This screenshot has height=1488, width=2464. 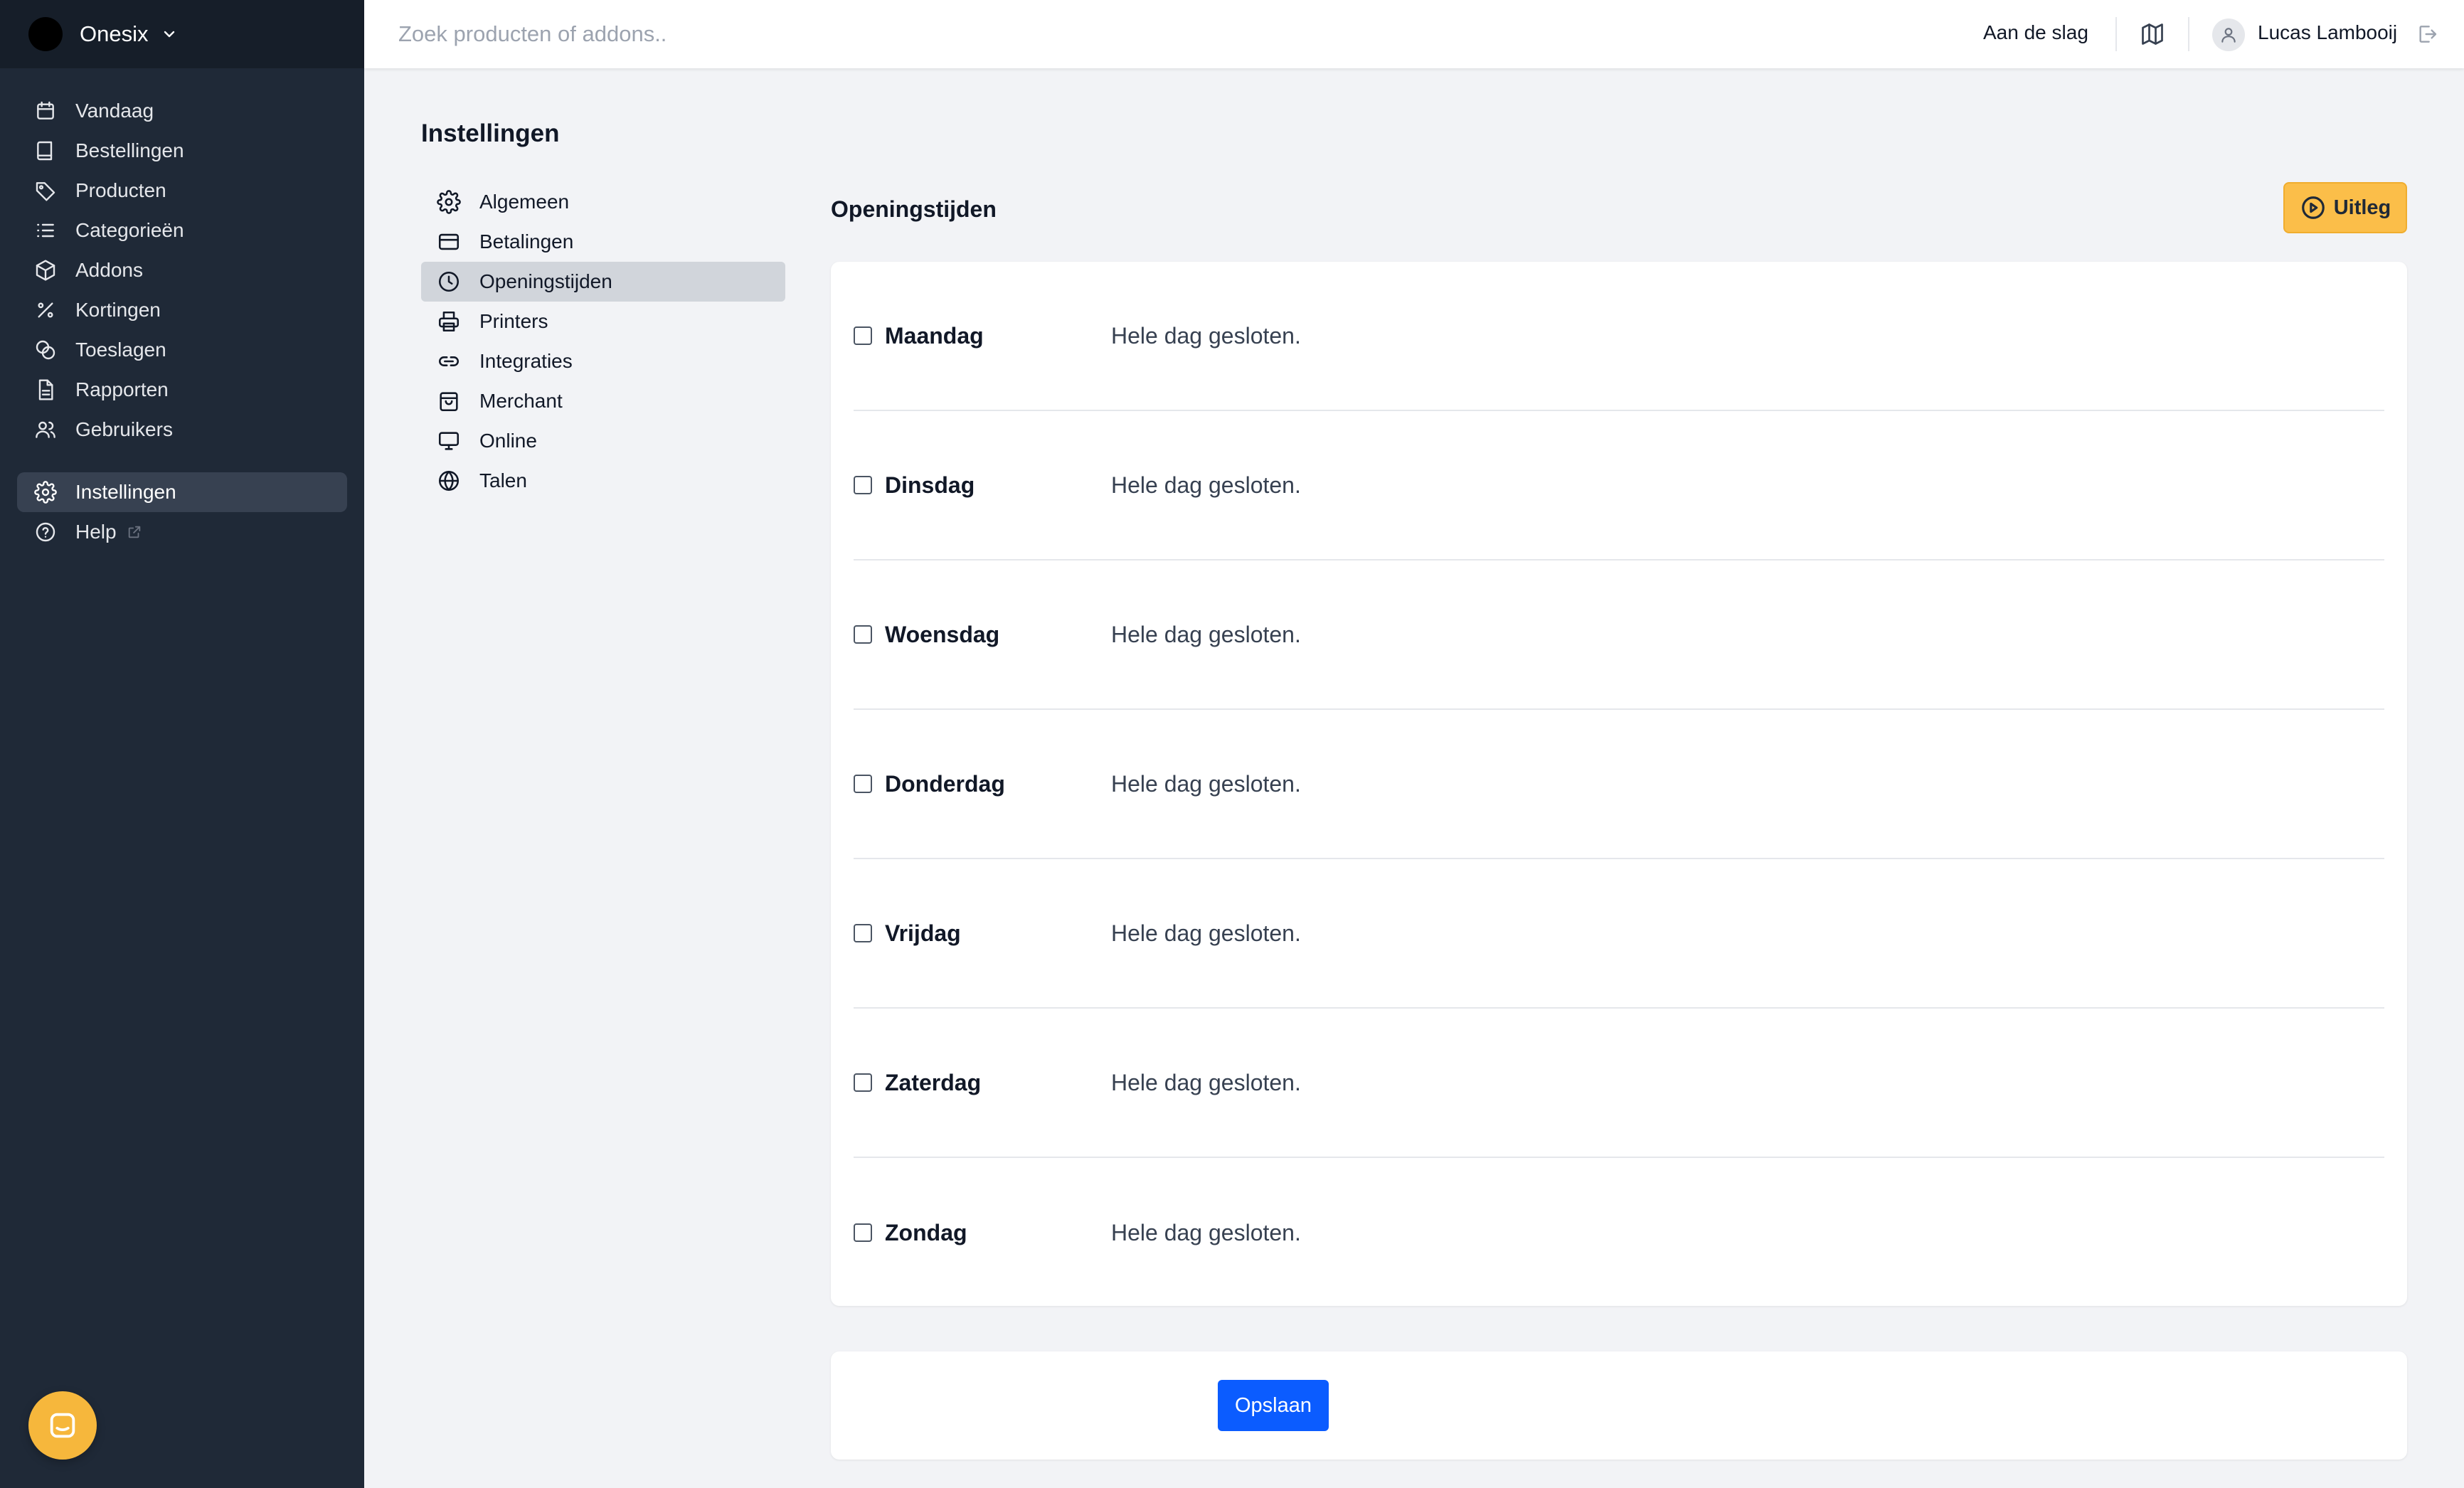 I want to click on chat-icon, so click(x=62, y=1426).